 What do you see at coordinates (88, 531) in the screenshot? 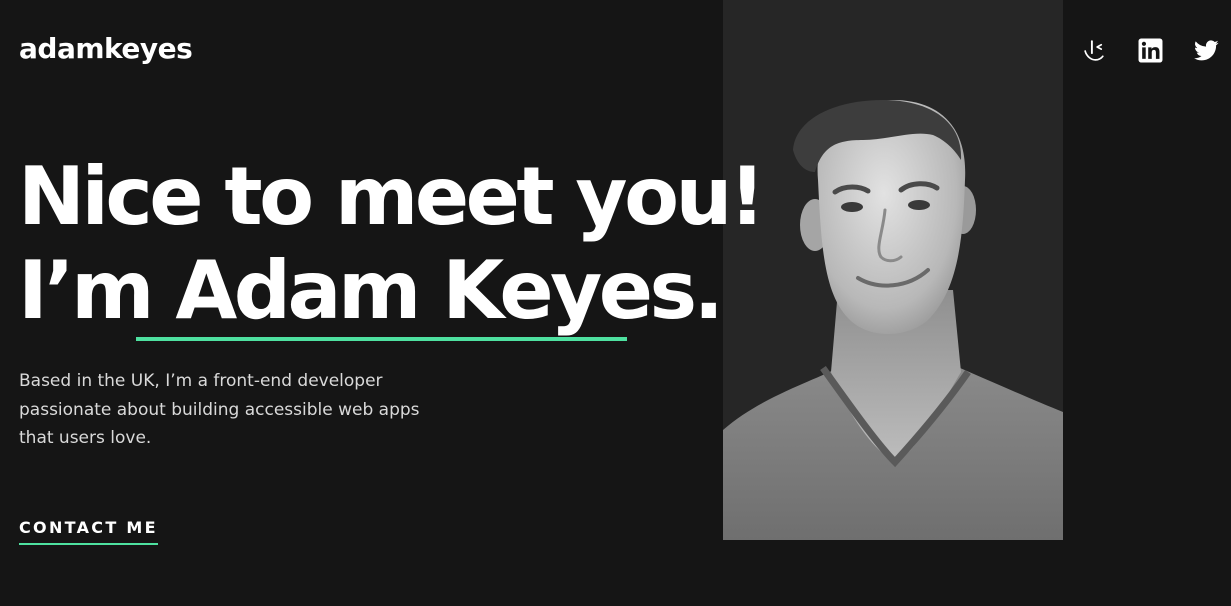
I see `contact-me-link: CONTACT ME` at bounding box center [88, 531].